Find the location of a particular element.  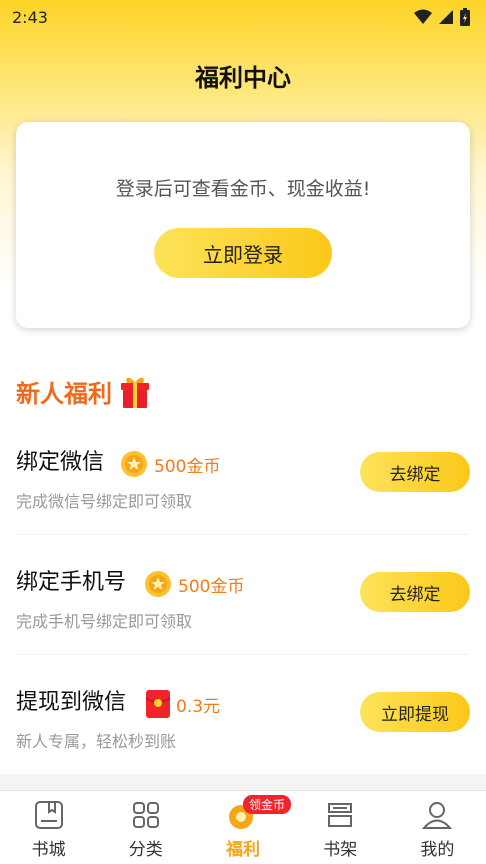

status-icons is located at coordinates (442, 17).